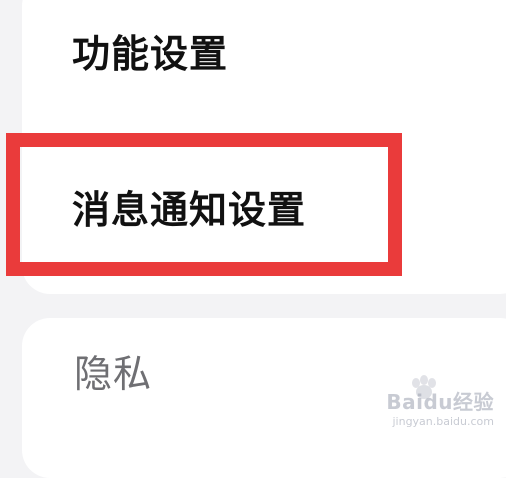 Image resolution: width=506 pixels, height=478 pixels. Describe the element at coordinates (150, 54) in the screenshot. I see `settings-item-function-label: 功能设置` at that location.